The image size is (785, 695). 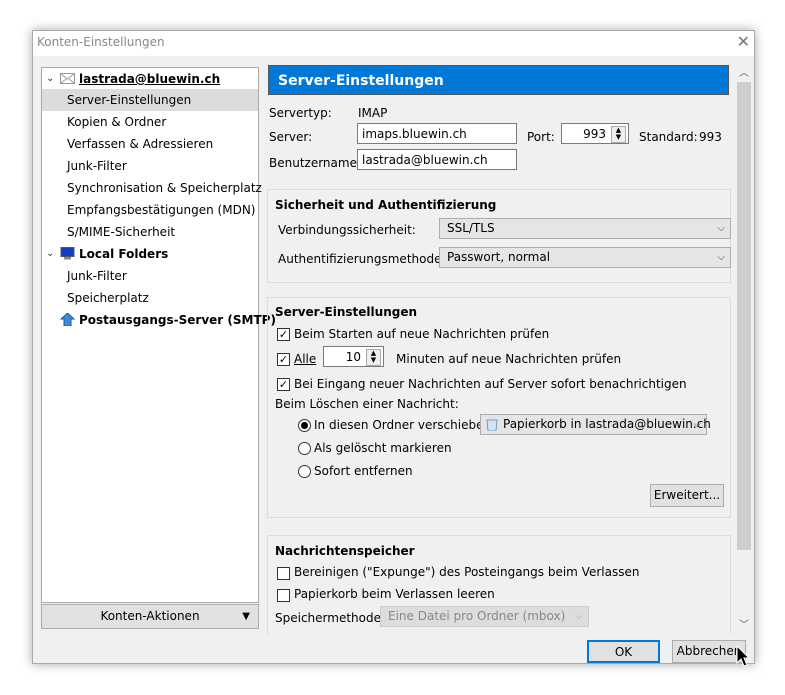 What do you see at coordinates (353, 356) in the screenshot?
I see `minutes-input: 10 ▲ ▼` at bounding box center [353, 356].